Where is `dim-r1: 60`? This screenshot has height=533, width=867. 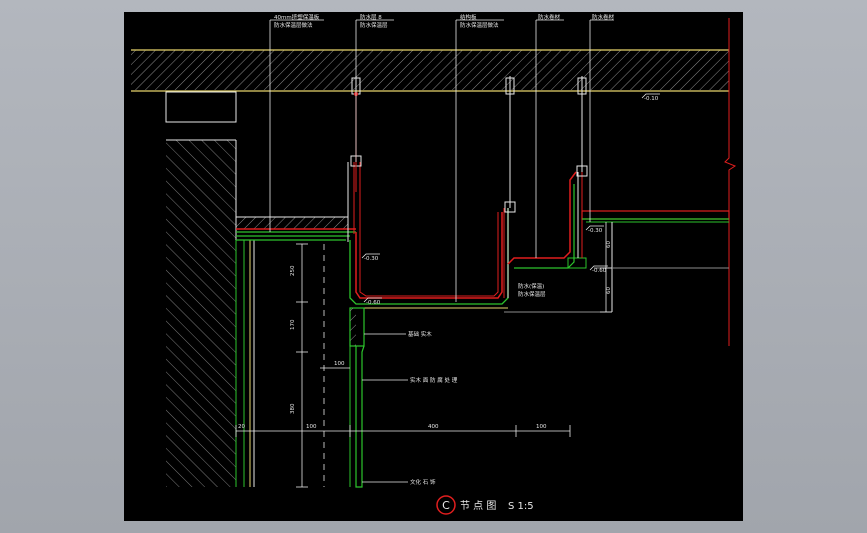
dim-r1: 60 is located at coordinates (609, 244).